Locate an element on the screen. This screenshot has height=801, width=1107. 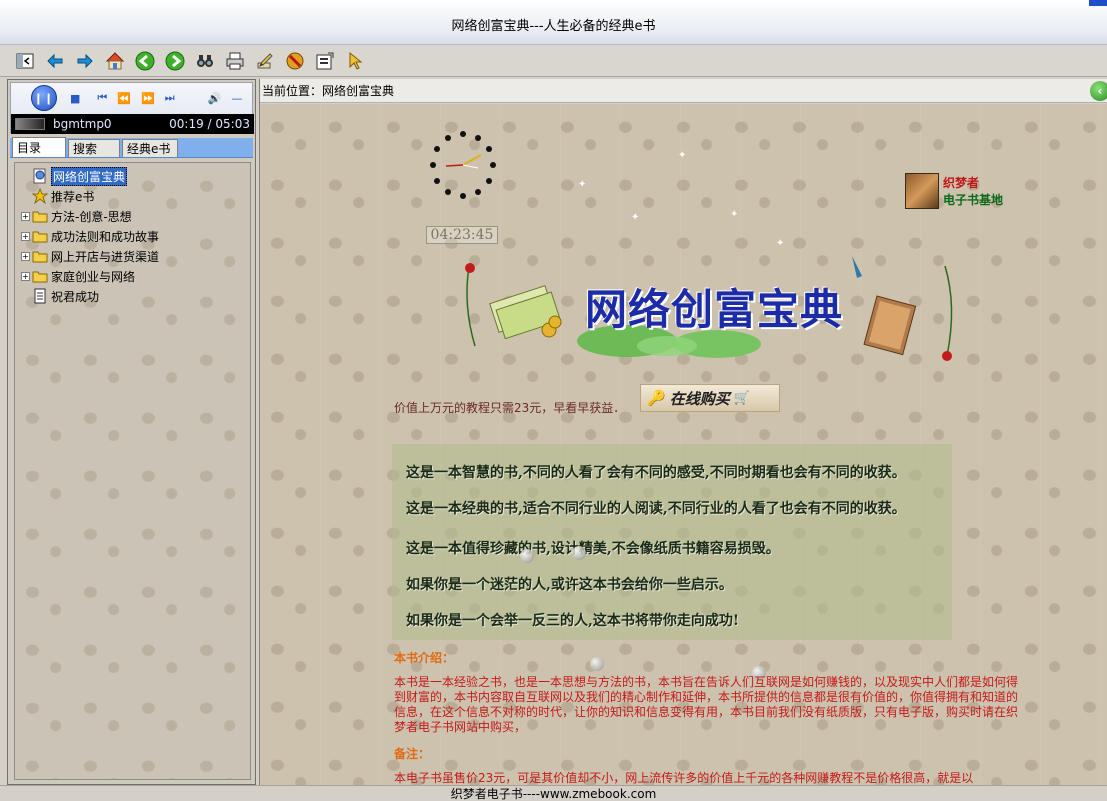
wisdom-line: 如果你是一个会举一反三的人,这本书将带你走向成功! is located at coordinates (573, 621).